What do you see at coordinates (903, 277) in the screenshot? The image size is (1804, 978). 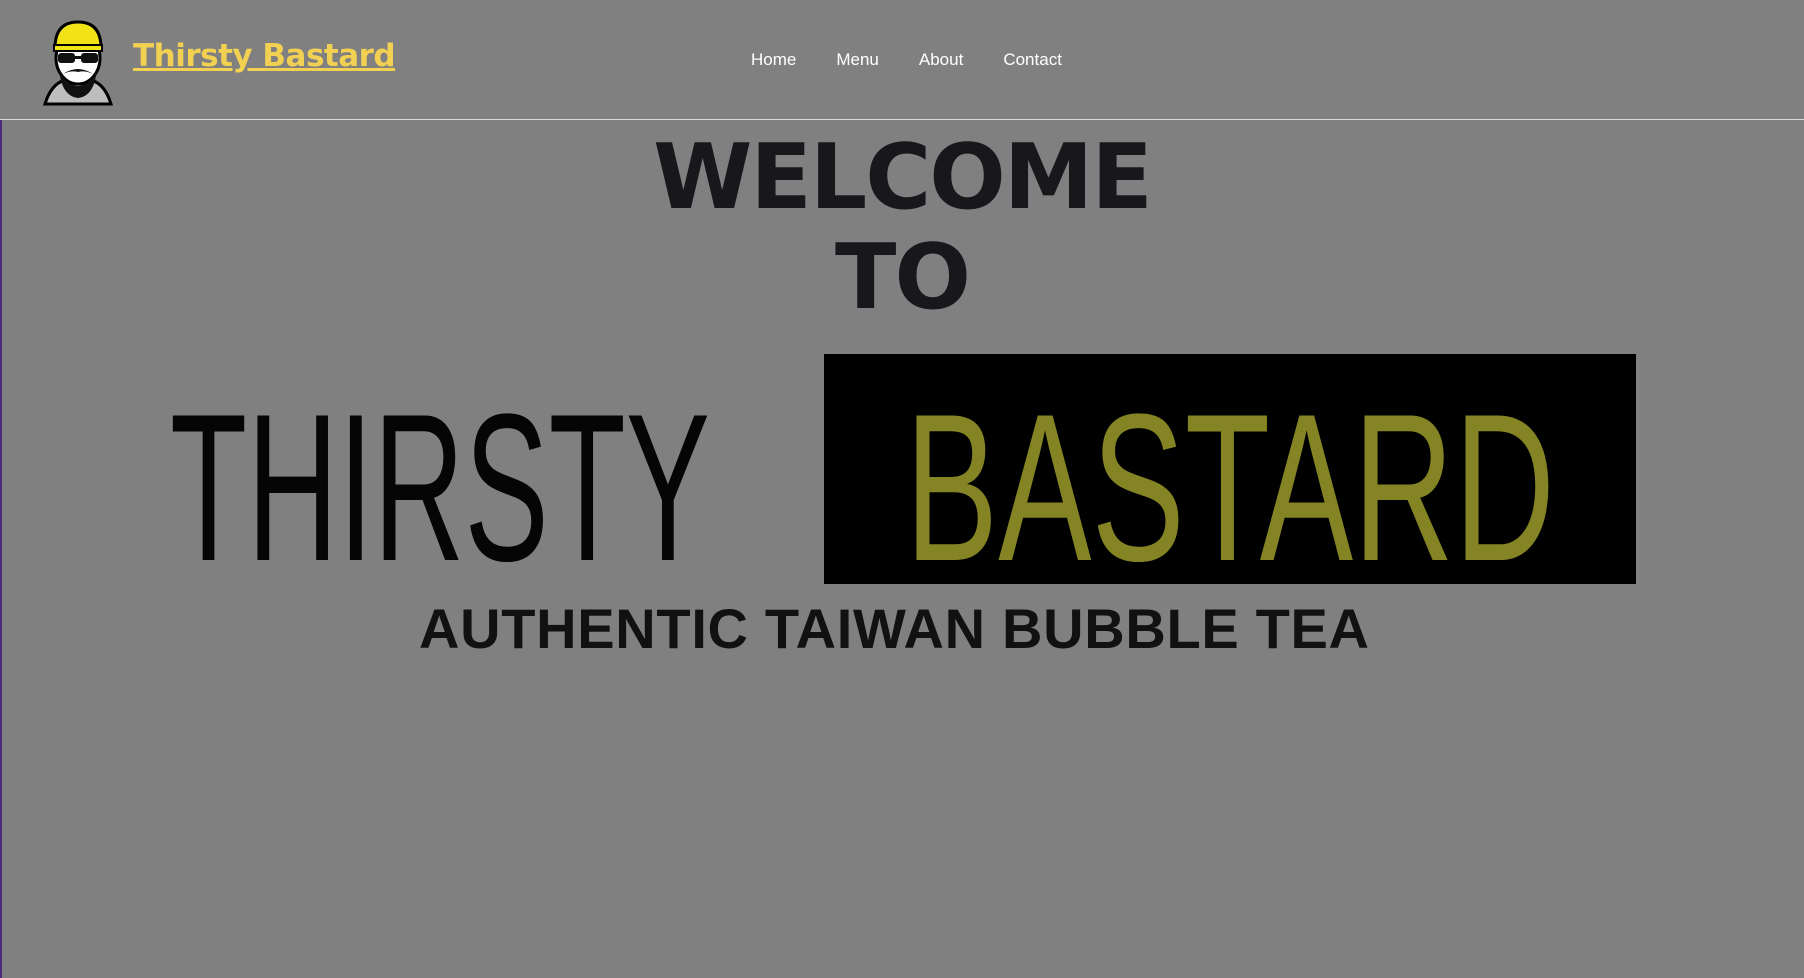 I see `hero-to-heading: TO` at bounding box center [903, 277].